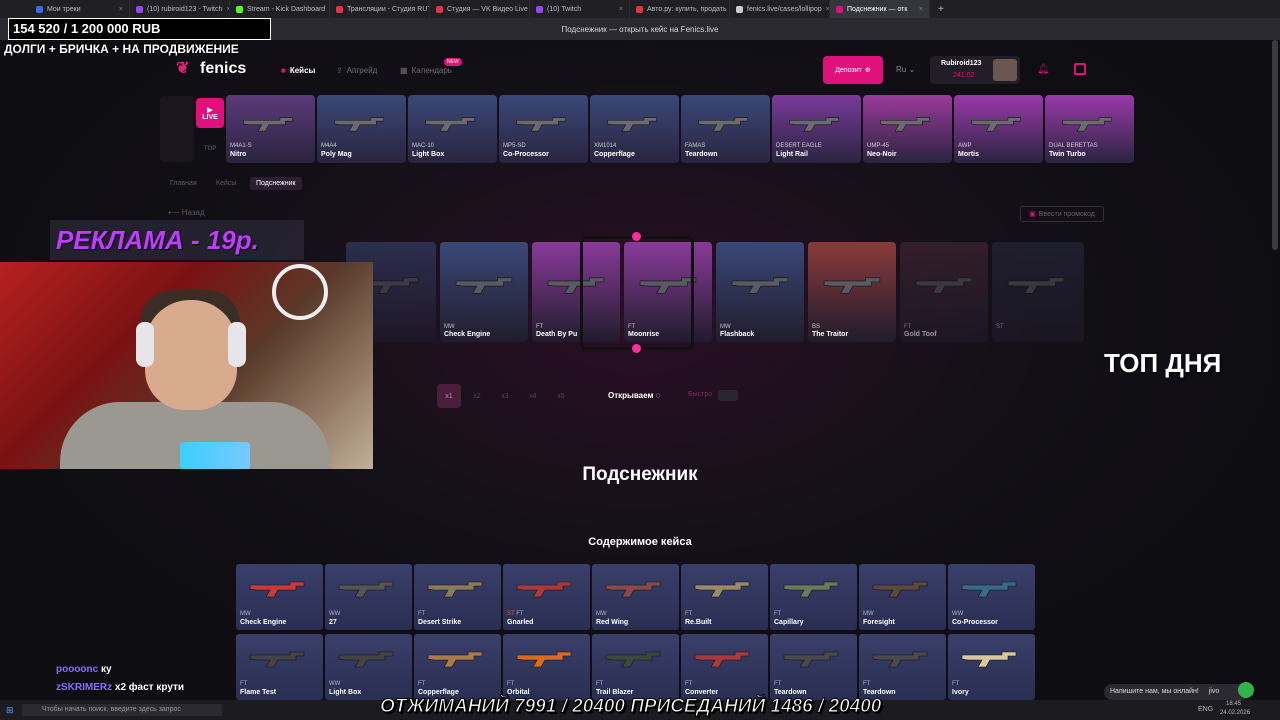 This screenshot has height=720, width=1280. What do you see at coordinates (813, 597) in the screenshot?
I see `case-item-card: FT Capillary` at bounding box center [813, 597].